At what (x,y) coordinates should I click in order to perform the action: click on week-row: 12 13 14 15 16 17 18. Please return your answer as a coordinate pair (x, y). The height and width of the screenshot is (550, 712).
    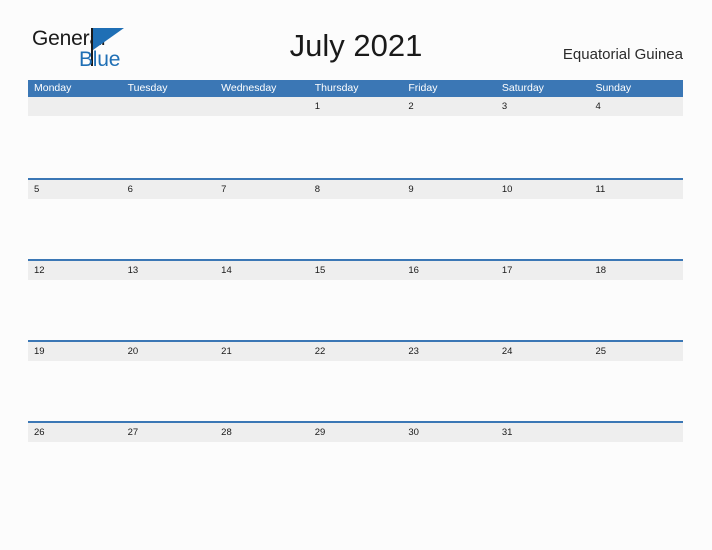
    Looking at the image, I should click on (355, 299).